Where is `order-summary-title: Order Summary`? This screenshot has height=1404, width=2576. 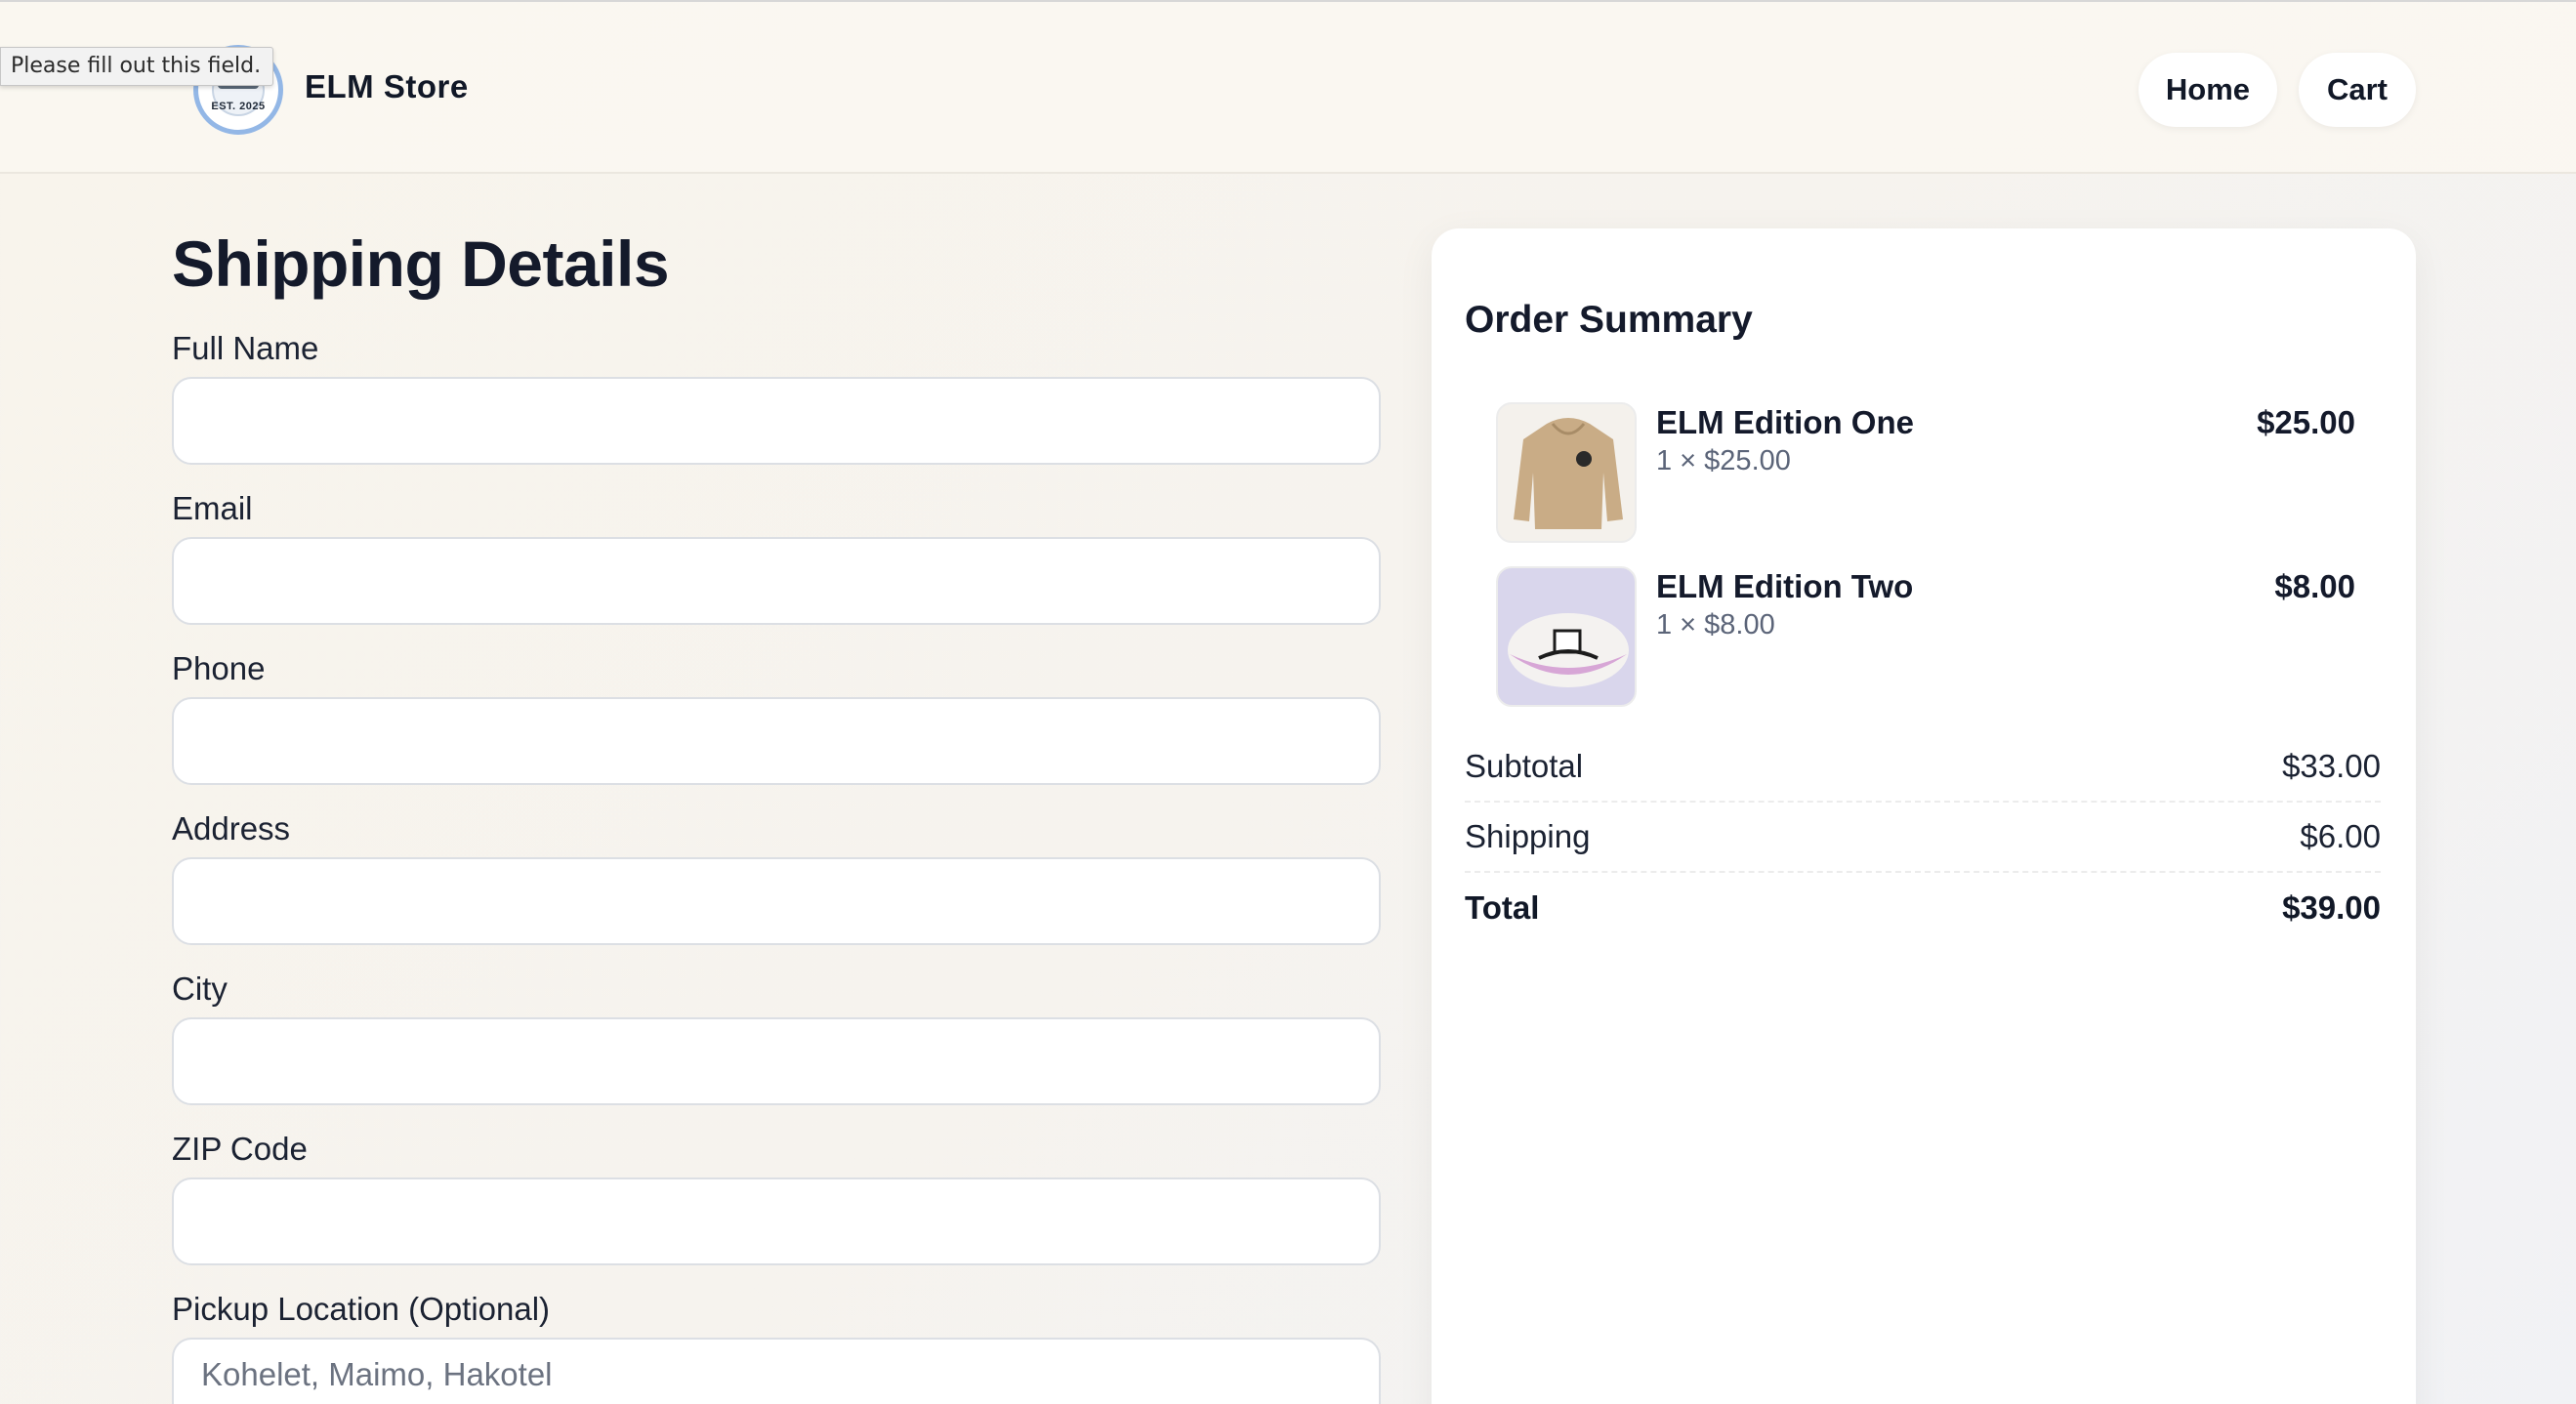
order-summary-title: Order Summary is located at coordinates (1609, 320).